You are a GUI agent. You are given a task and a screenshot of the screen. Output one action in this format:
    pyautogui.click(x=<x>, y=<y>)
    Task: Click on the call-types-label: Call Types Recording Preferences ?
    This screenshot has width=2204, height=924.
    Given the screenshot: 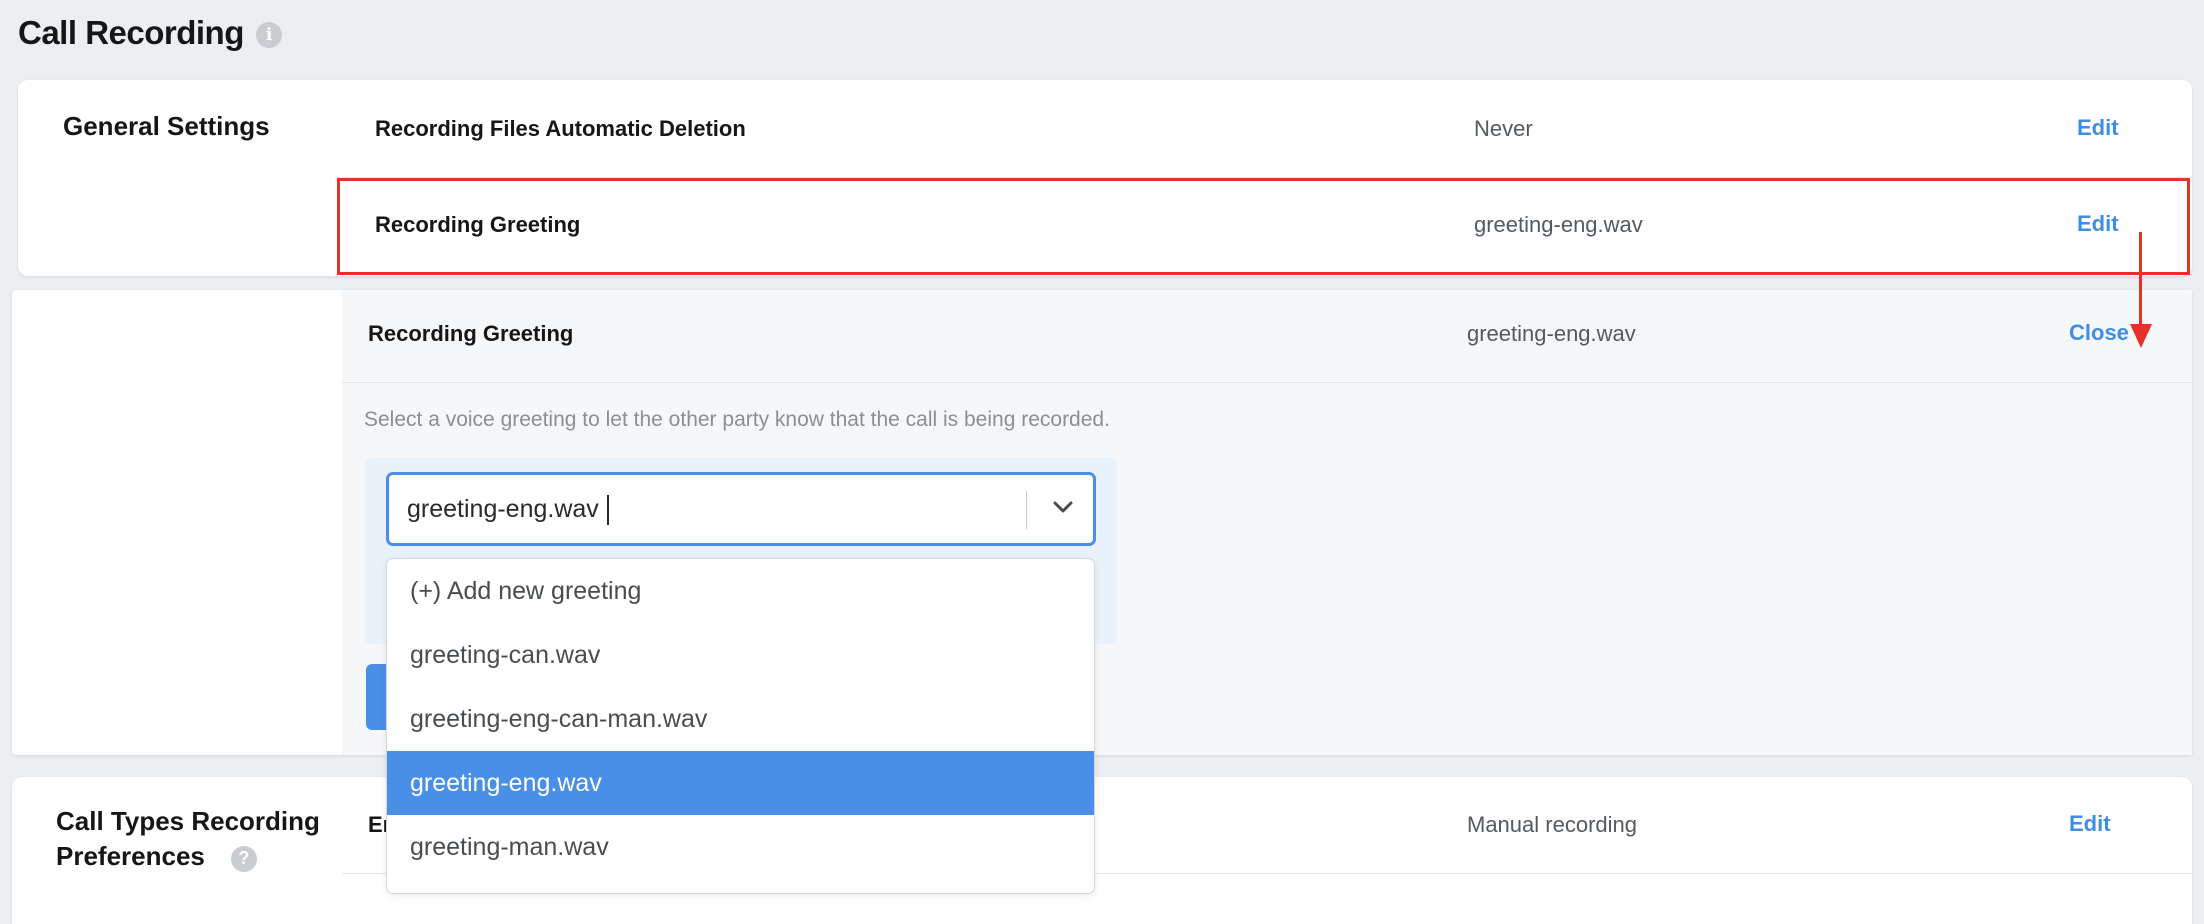 What is the action you would take?
    pyautogui.click(x=188, y=839)
    